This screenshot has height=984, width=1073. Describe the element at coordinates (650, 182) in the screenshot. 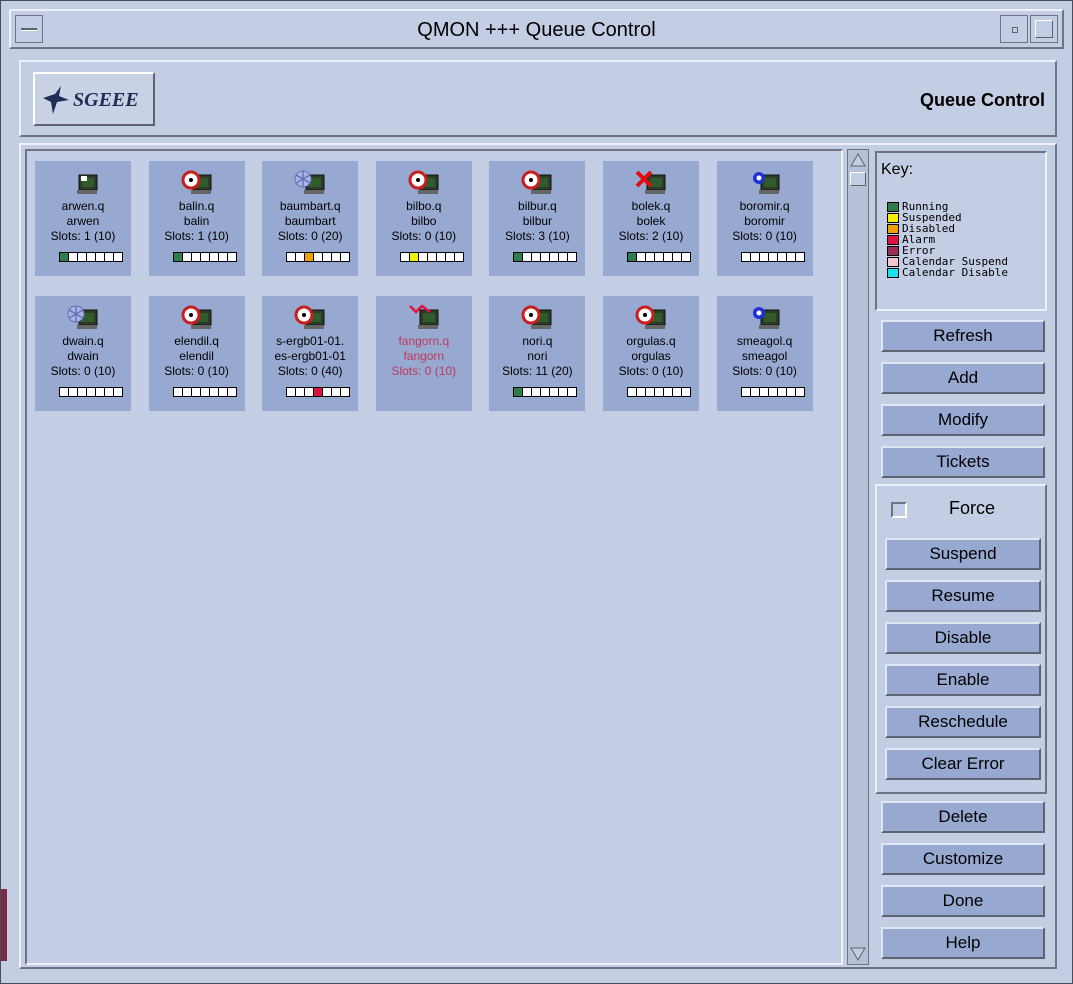

I see `error-x-icon` at that location.